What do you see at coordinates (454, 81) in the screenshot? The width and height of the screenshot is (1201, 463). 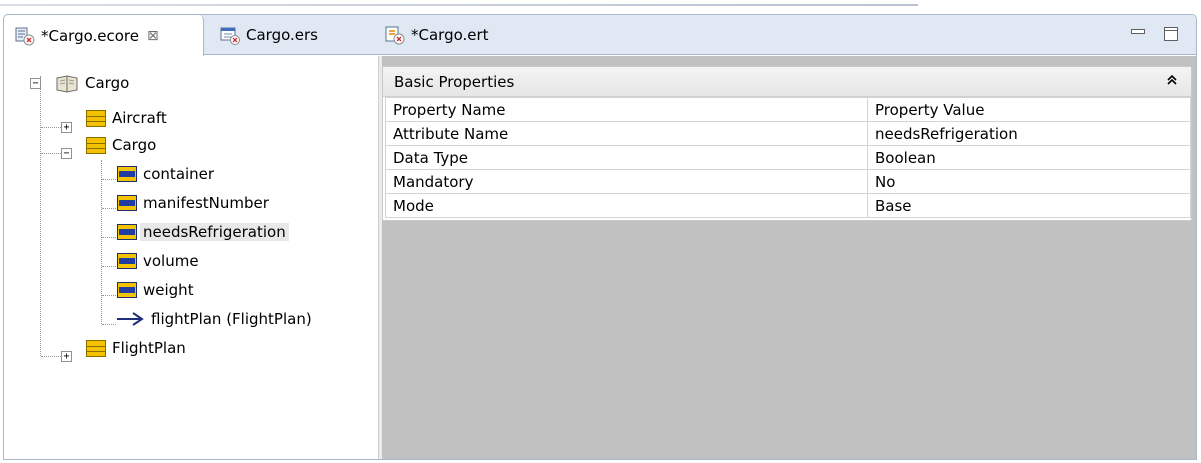 I see `section-title: Basic Properties` at bounding box center [454, 81].